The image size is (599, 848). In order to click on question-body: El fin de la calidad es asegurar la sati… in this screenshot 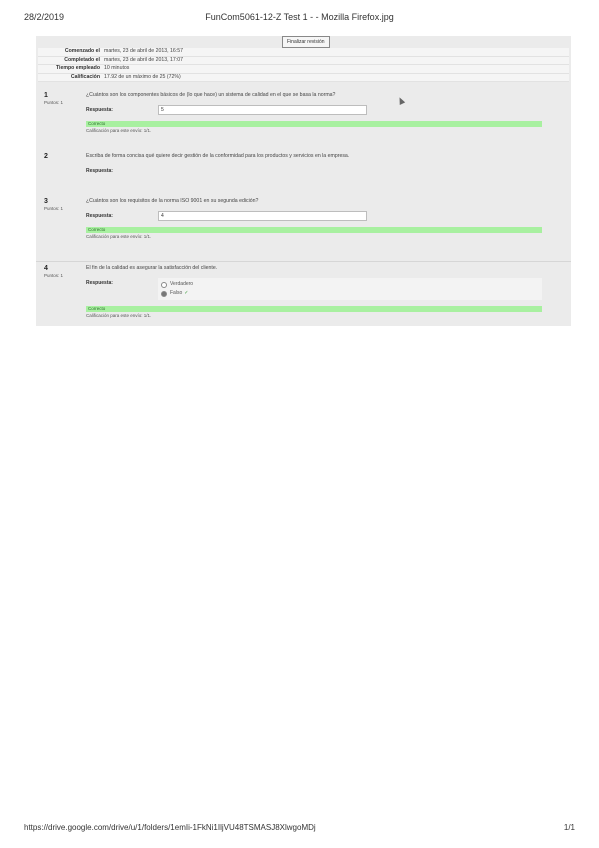, I will do `click(314, 291)`.